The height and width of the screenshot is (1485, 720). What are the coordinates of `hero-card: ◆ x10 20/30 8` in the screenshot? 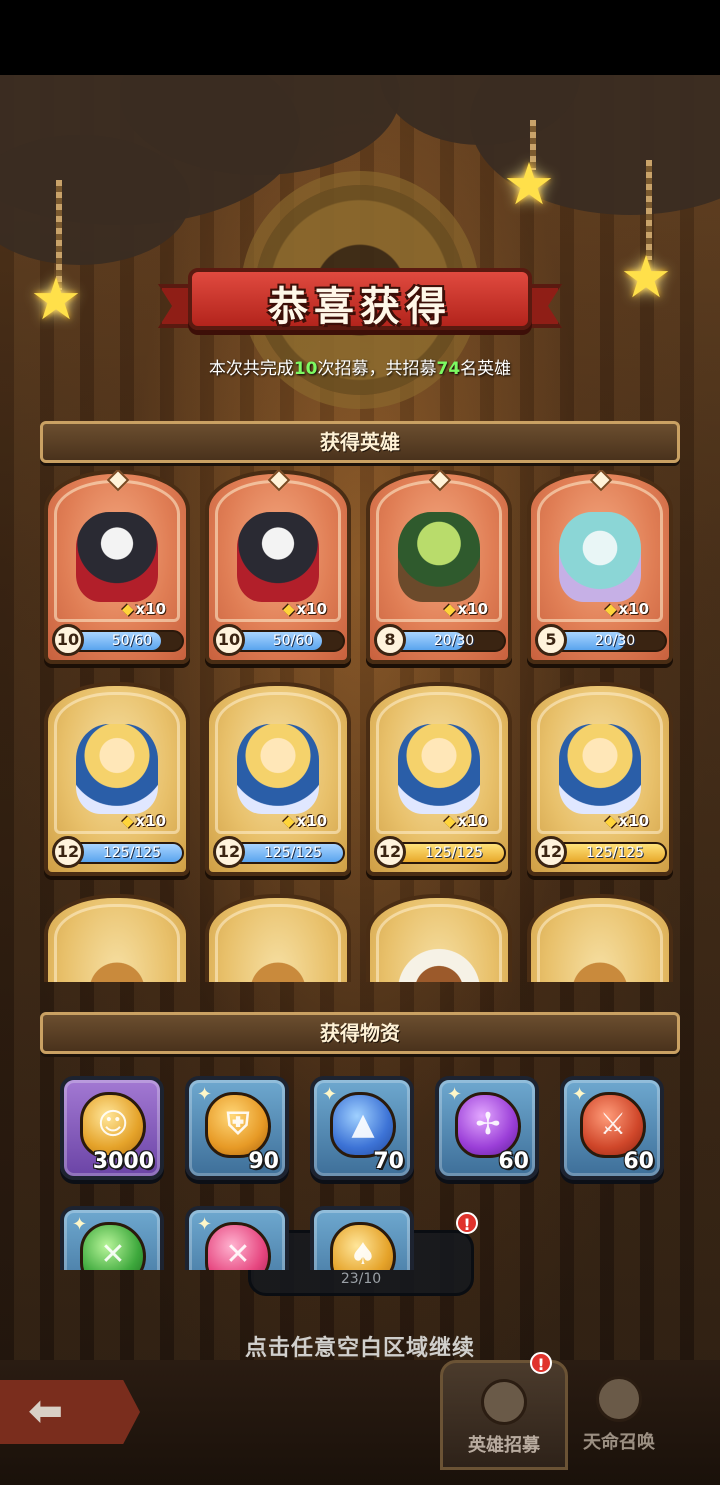 It's located at (439, 567).